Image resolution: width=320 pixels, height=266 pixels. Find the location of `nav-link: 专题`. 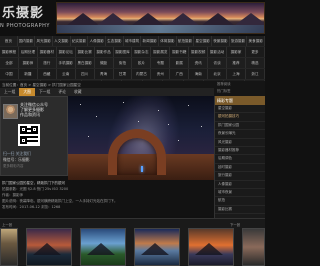

nav-link: 专题 is located at coordinates (161, 63).